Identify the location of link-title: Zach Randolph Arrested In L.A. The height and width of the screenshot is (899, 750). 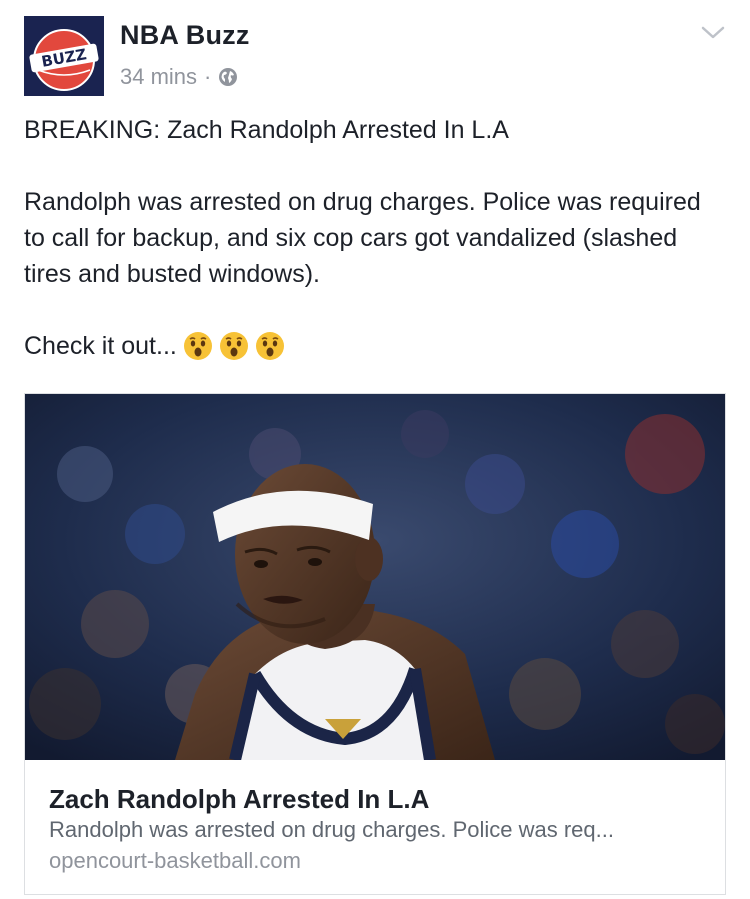
(239, 799).